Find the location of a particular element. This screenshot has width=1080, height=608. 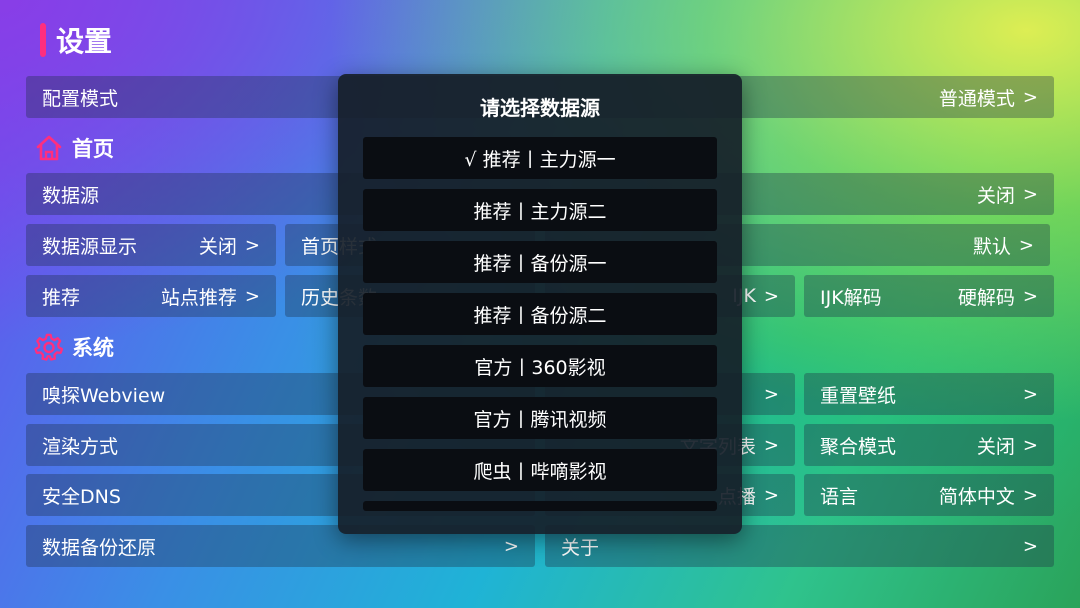

section-system: 系统 is located at coordinates (74, 347).